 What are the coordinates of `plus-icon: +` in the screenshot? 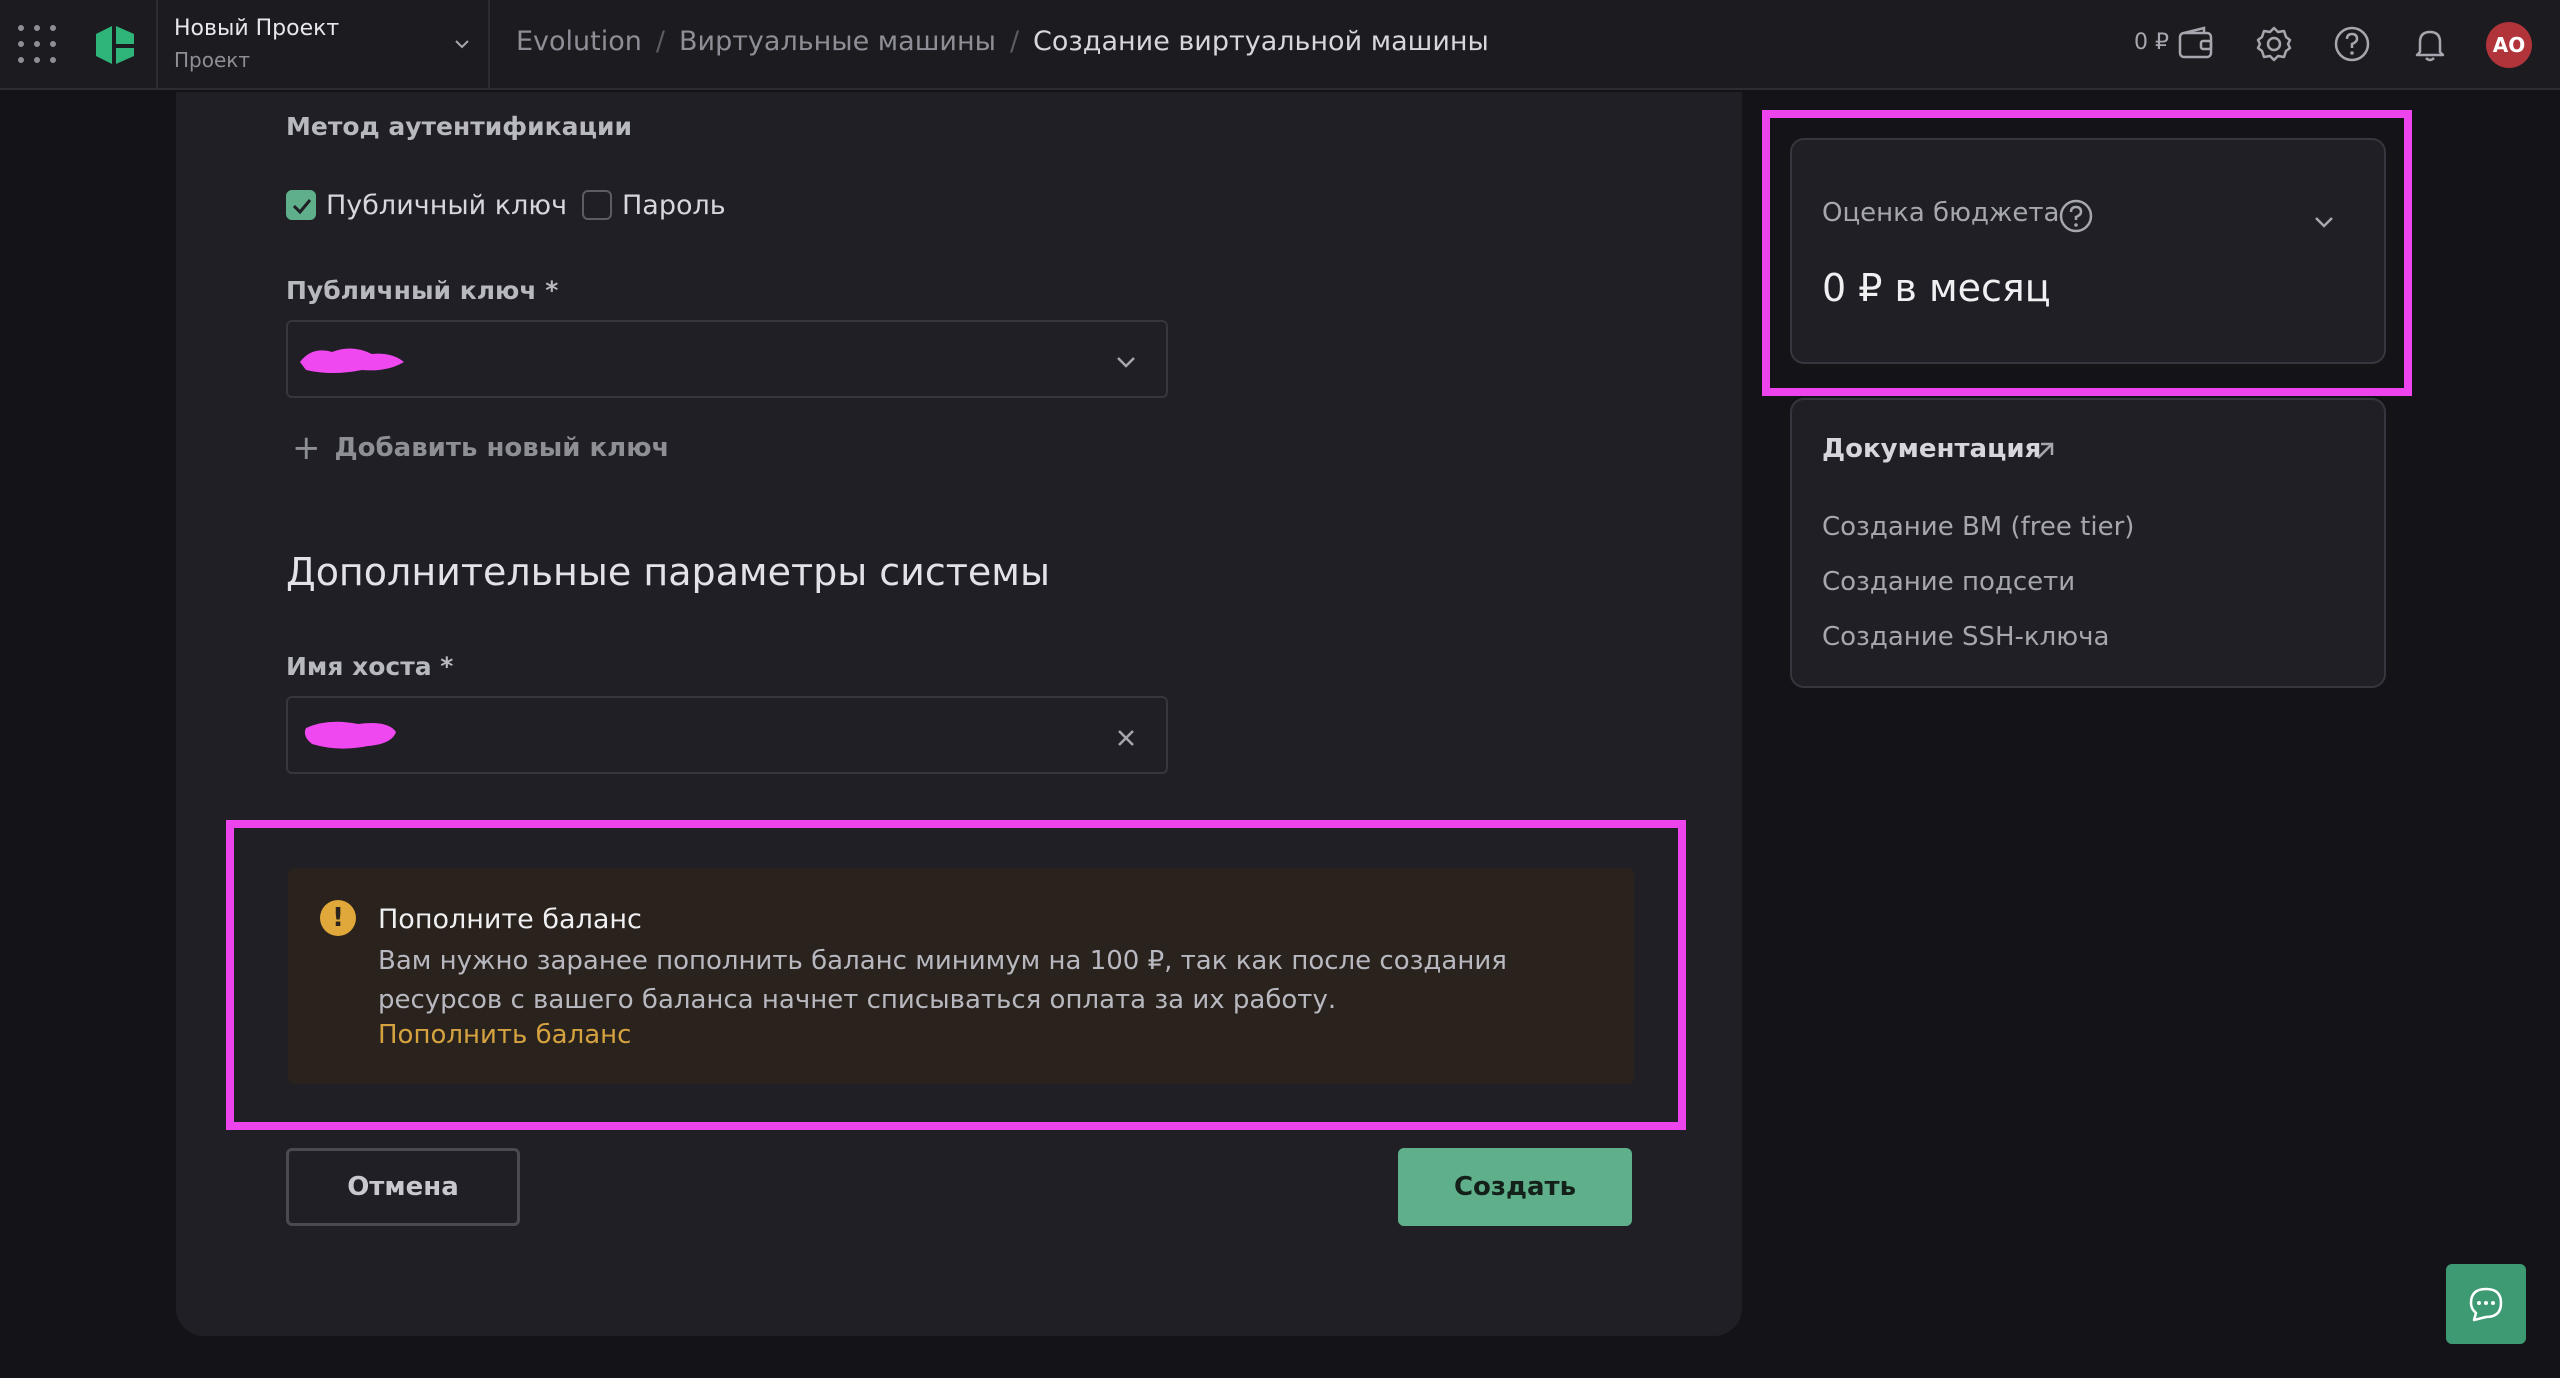 It's located at (306, 448).